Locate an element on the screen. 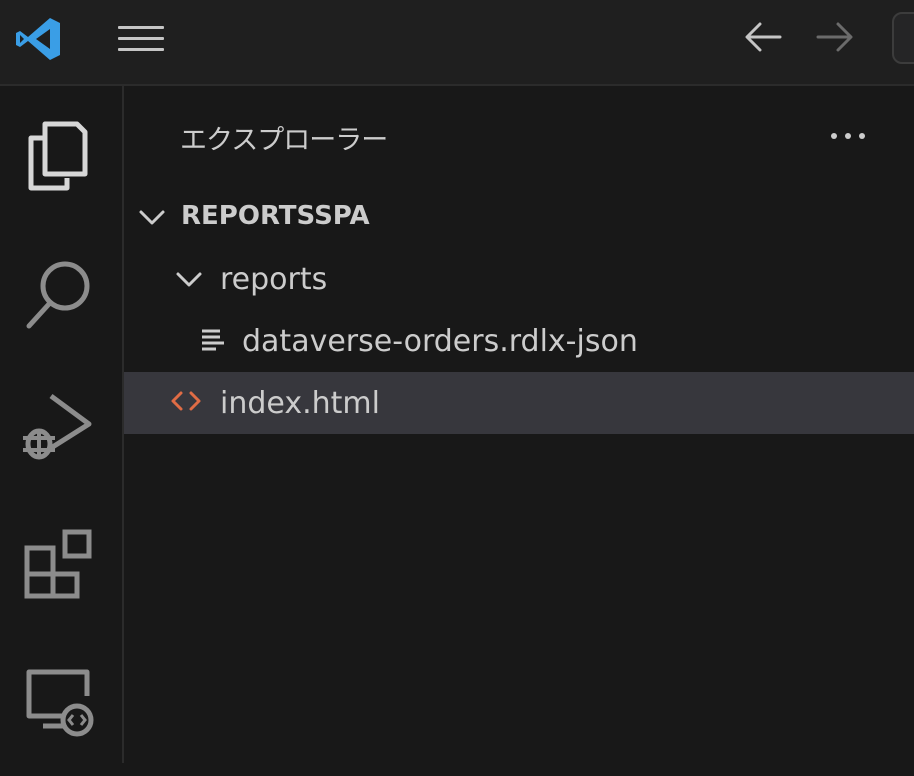 The height and width of the screenshot is (776, 914). go-forward-button is located at coordinates (835, 37).